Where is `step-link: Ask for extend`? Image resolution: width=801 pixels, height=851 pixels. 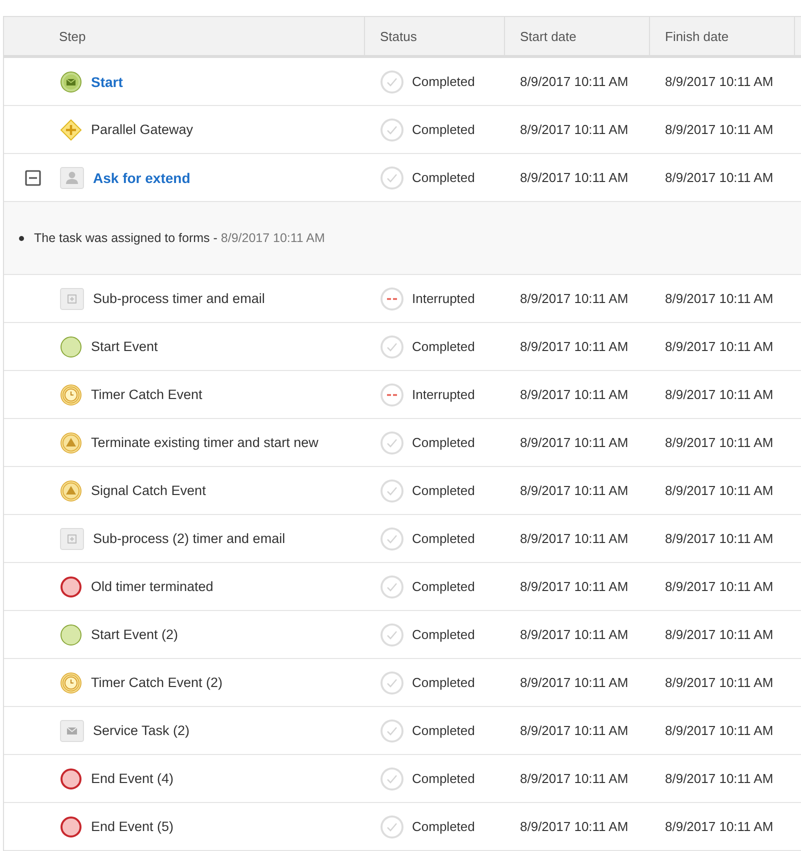
step-link: Ask for extend is located at coordinates (141, 178).